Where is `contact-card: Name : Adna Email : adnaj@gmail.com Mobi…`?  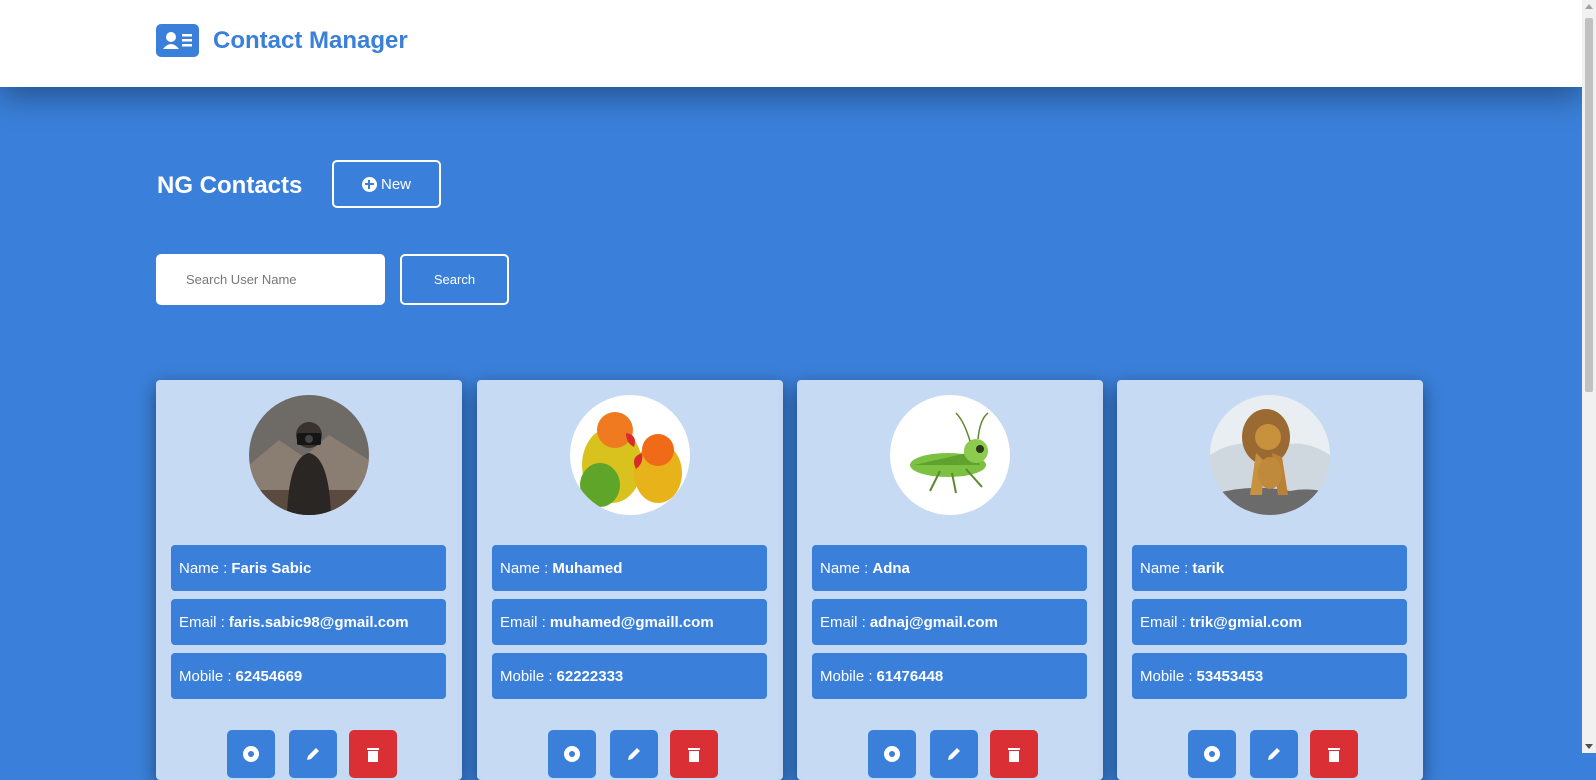
contact-card: Name : Adna Email : adnaj@gmail.com Mobi… is located at coordinates (950, 580).